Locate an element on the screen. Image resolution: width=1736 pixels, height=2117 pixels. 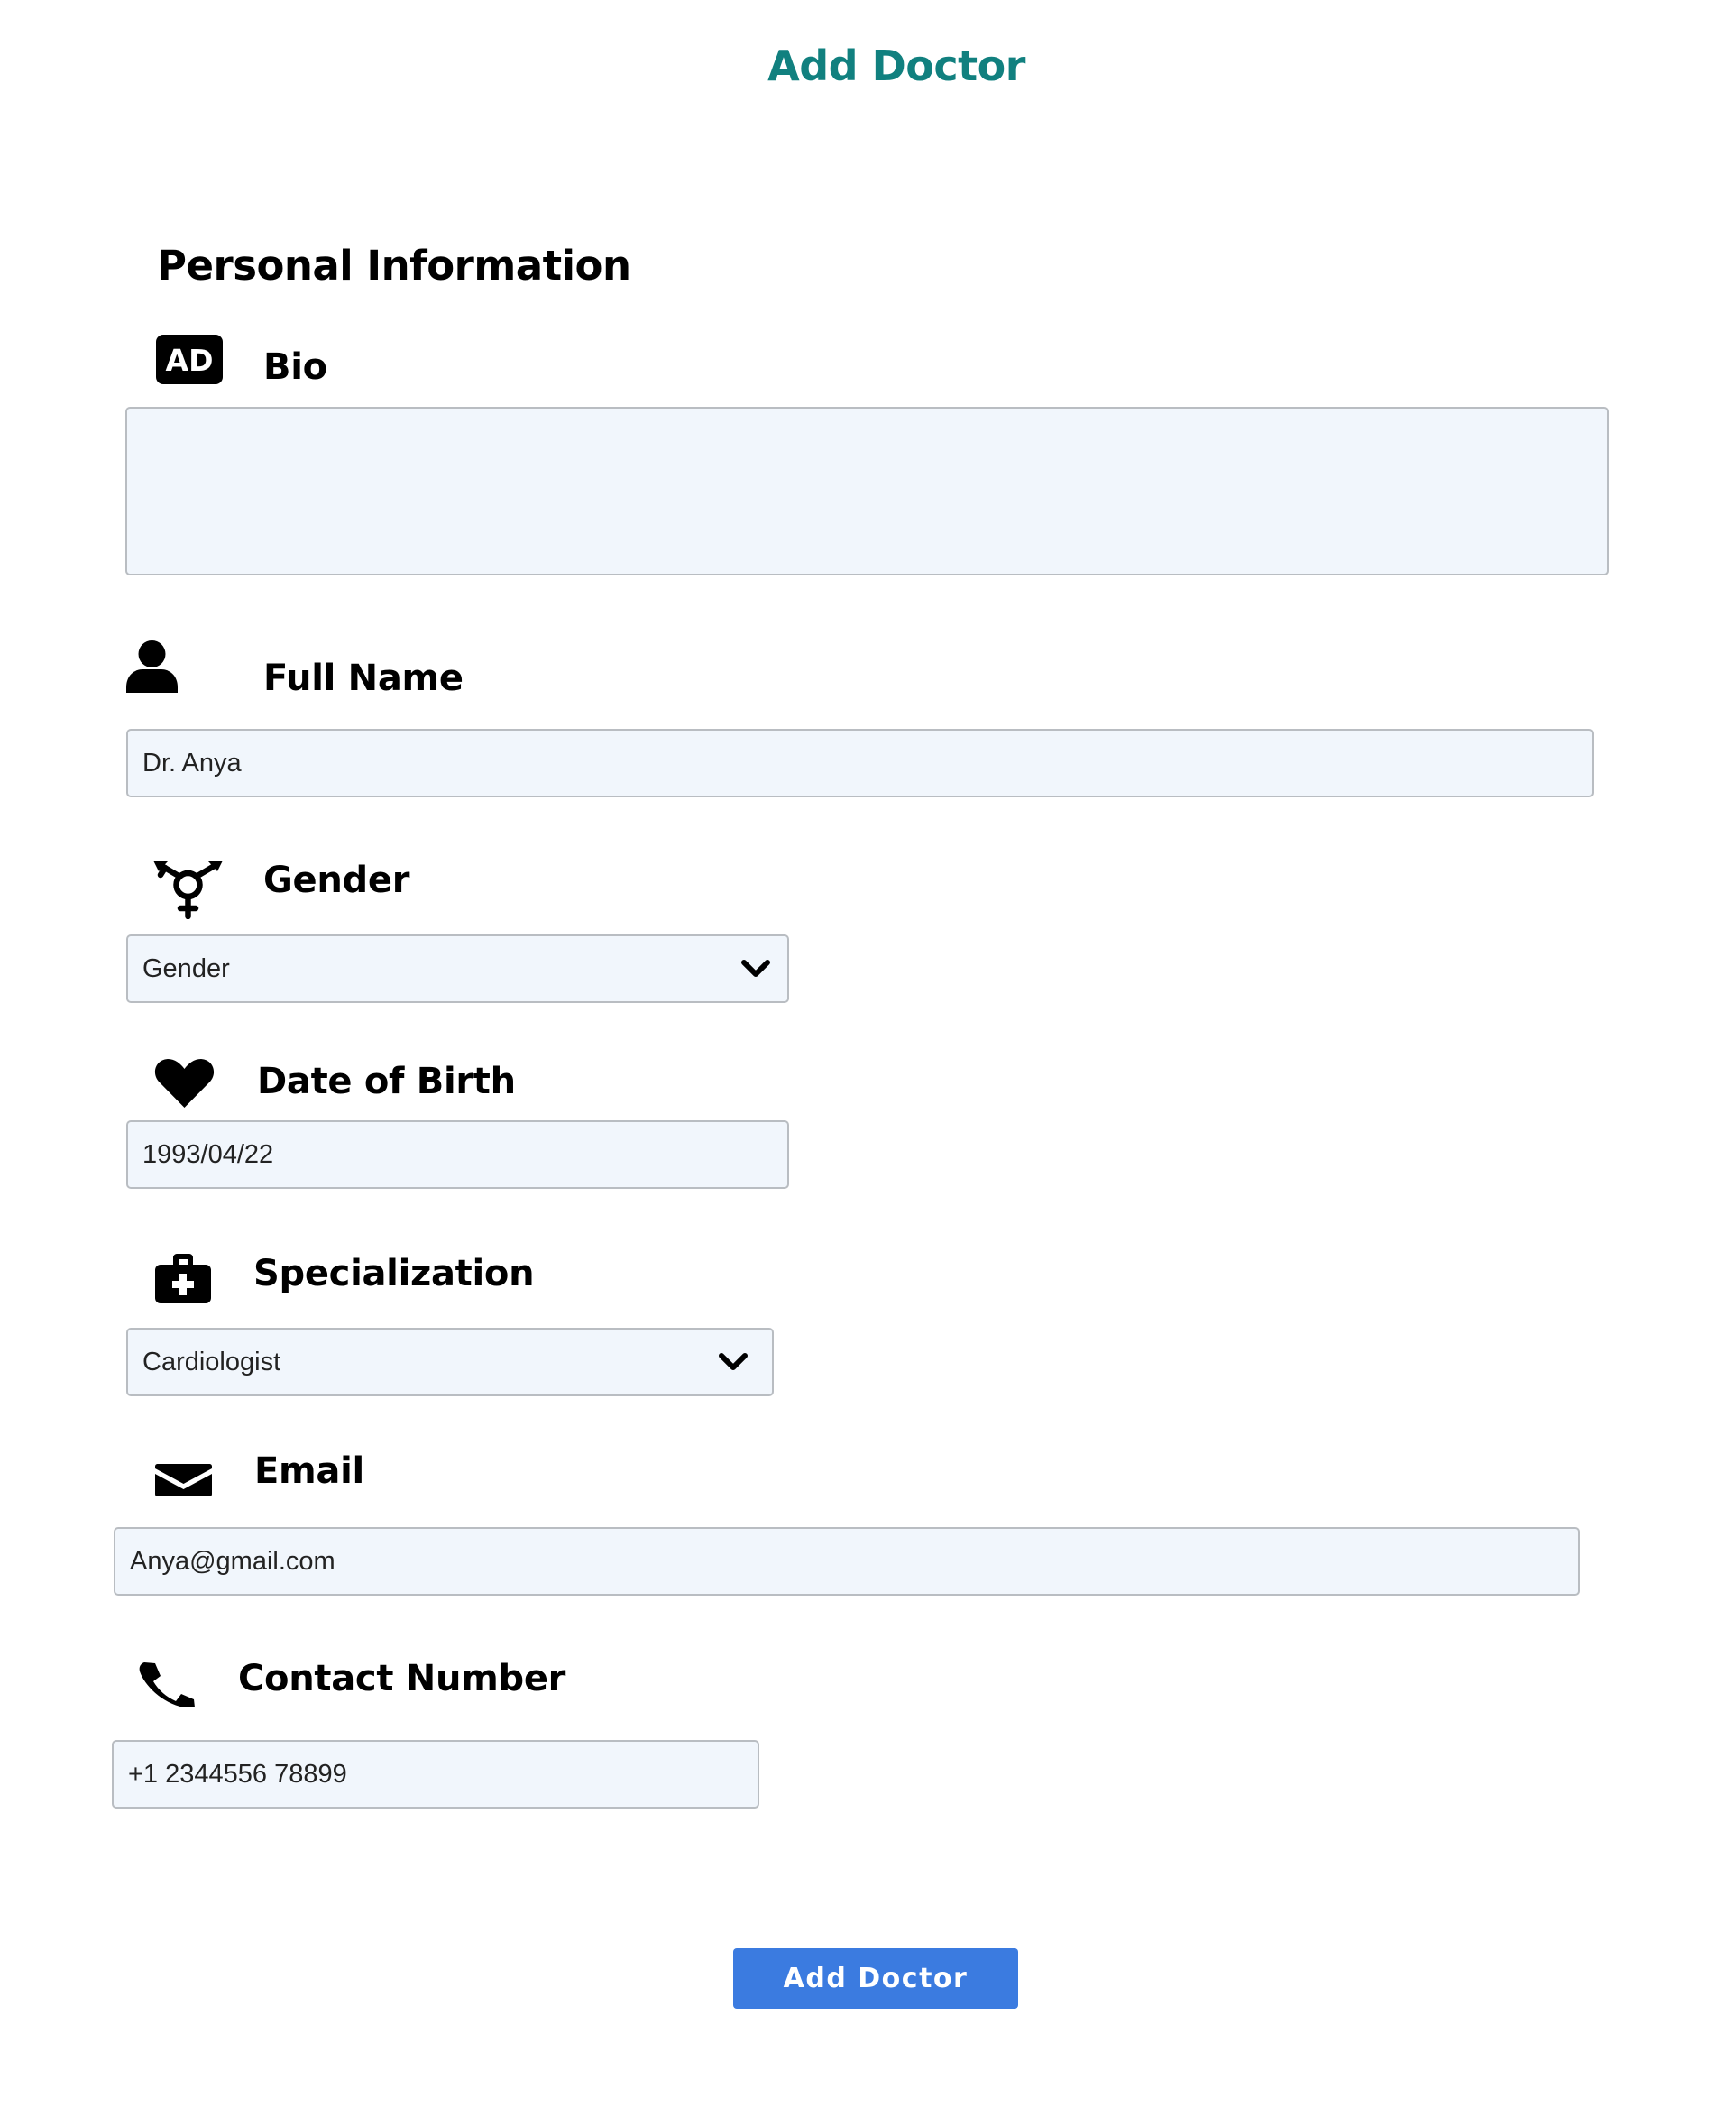
envelope-icon is located at coordinates (183, 1480).